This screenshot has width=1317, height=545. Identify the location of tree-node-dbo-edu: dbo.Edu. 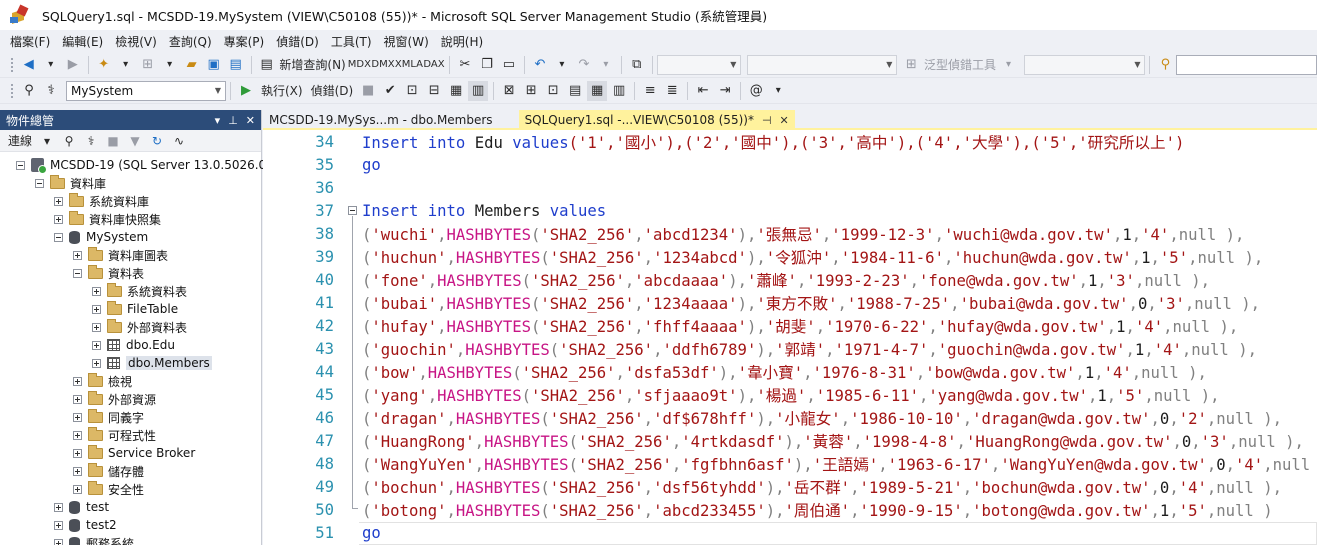
(133, 345).